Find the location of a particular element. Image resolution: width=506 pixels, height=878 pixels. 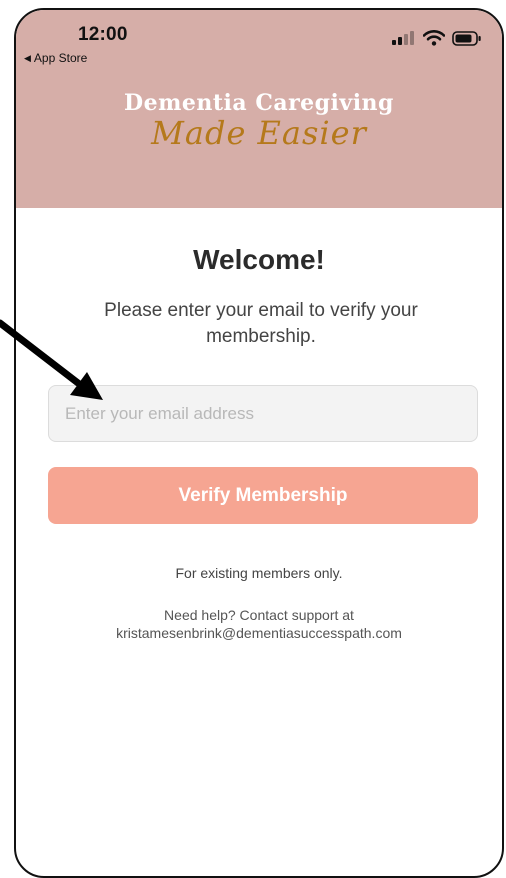

support-email-link: kristamesenbrink@dementiasuccesspath.com is located at coordinates (259, 633).